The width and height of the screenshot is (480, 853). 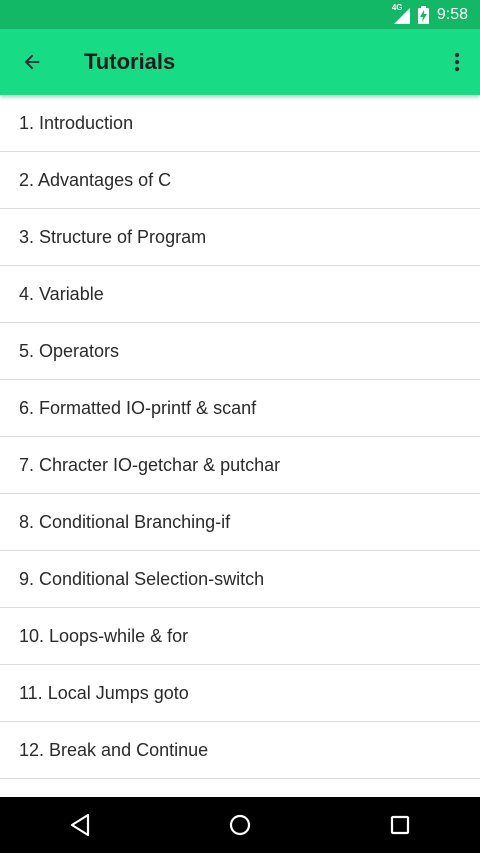 I want to click on list-item: 1. Introduction, so click(x=240, y=123).